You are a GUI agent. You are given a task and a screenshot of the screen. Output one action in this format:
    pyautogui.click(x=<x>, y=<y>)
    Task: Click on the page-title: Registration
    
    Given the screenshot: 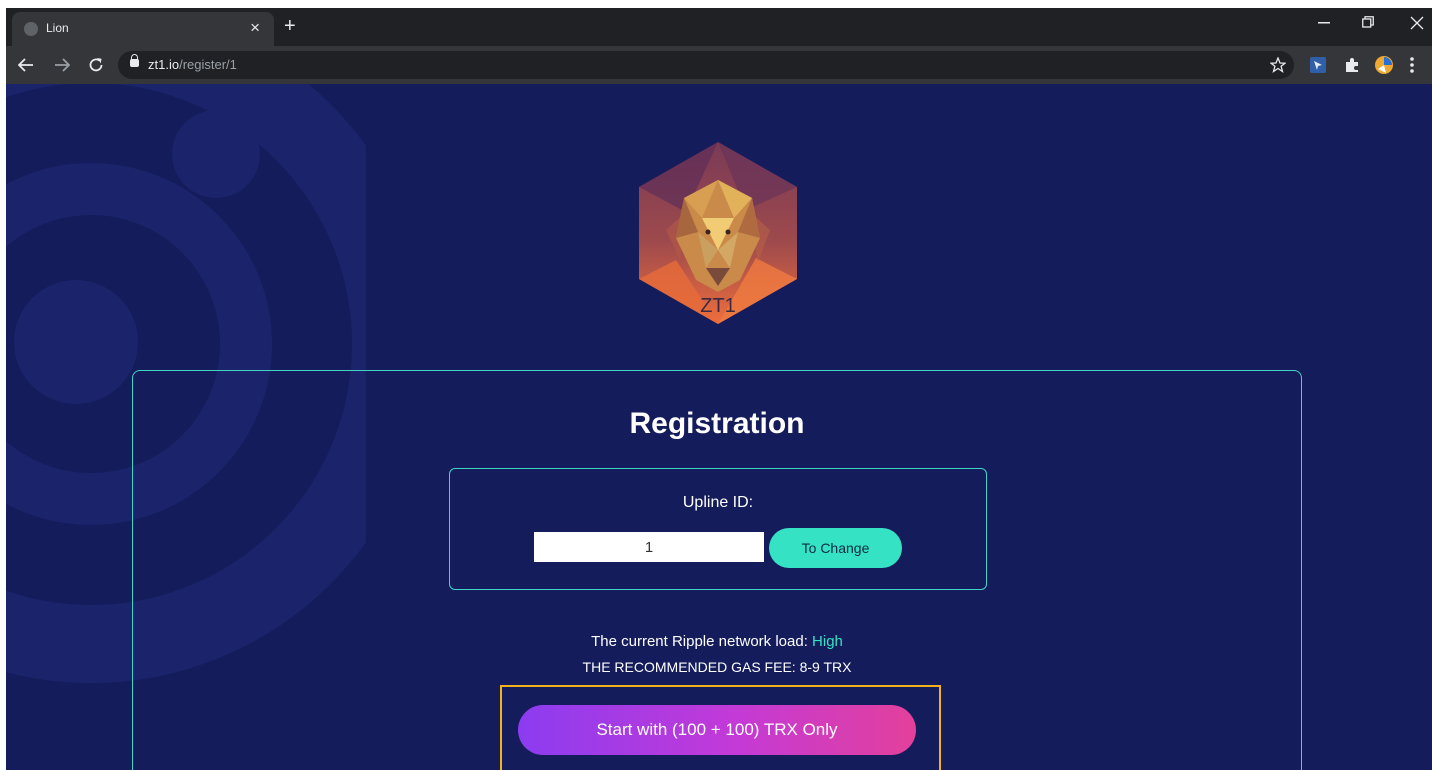 What is the action you would take?
    pyautogui.click(x=717, y=423)
    